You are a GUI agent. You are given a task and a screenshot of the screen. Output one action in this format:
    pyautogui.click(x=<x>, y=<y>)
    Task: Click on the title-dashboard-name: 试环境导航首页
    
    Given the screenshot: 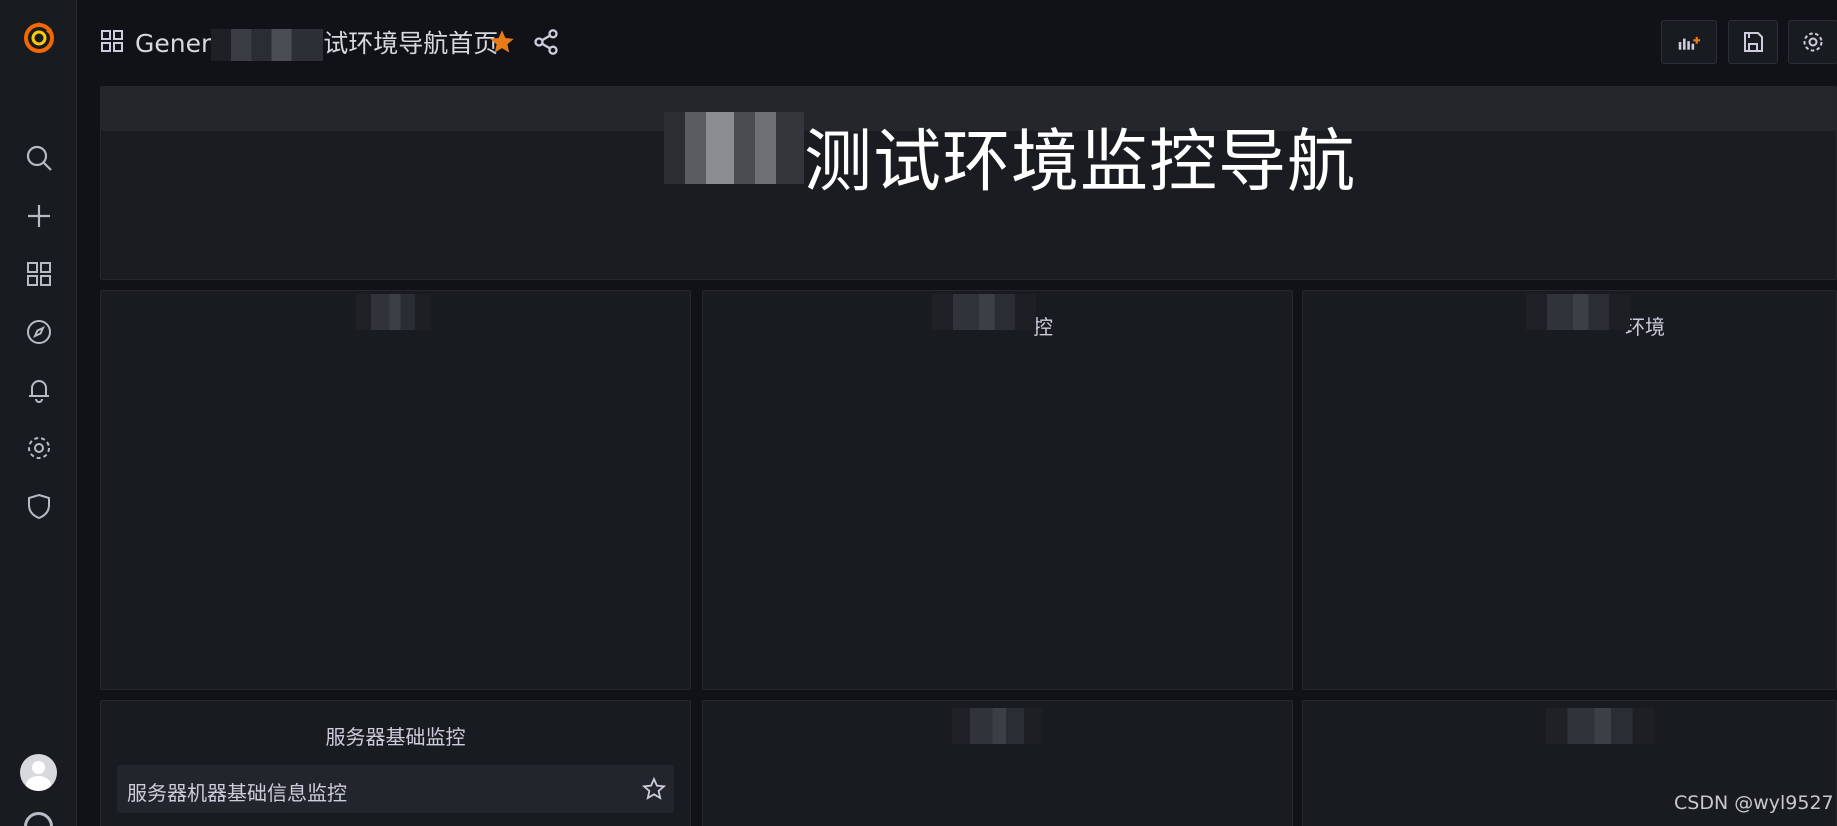 What is the action you would take?
    pyautogui.click(x=410, y=43)
    